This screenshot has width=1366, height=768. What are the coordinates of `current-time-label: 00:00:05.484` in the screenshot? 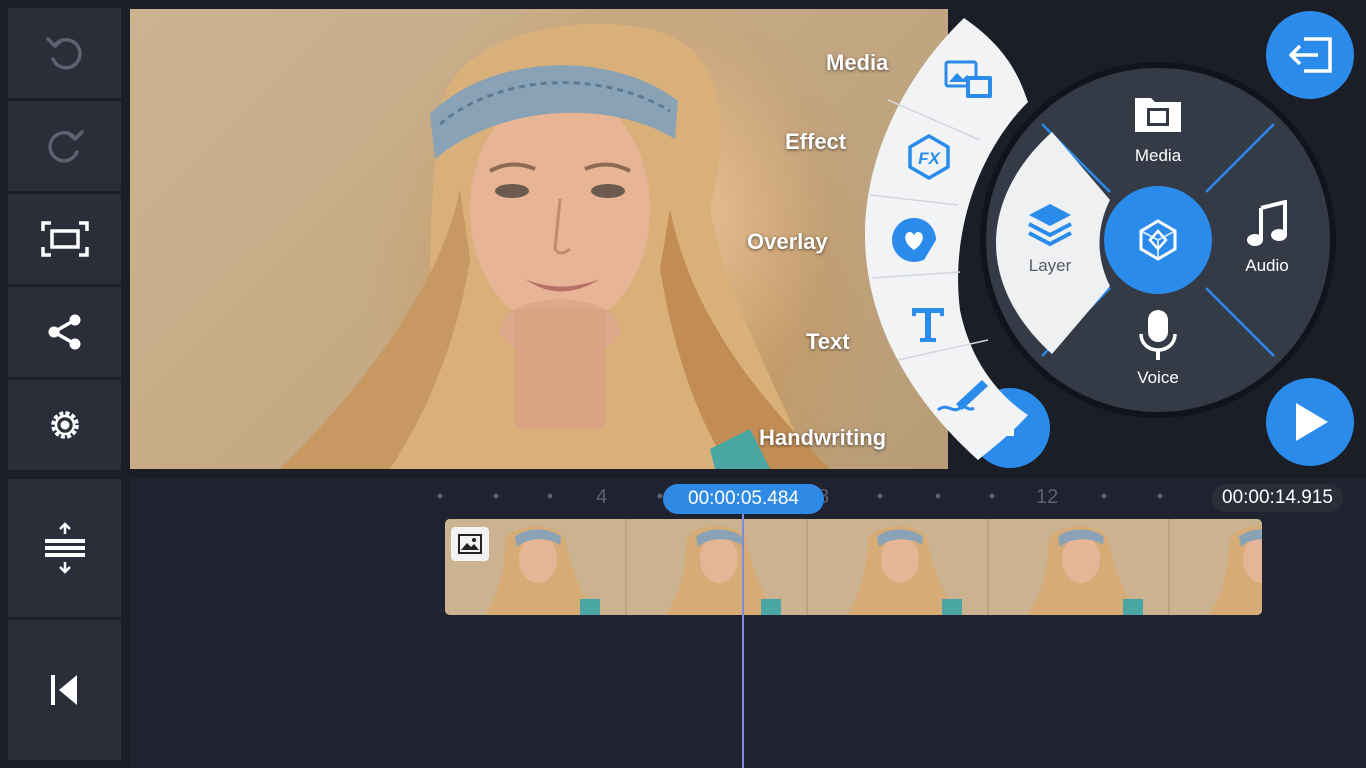 It's located at (743, 499).